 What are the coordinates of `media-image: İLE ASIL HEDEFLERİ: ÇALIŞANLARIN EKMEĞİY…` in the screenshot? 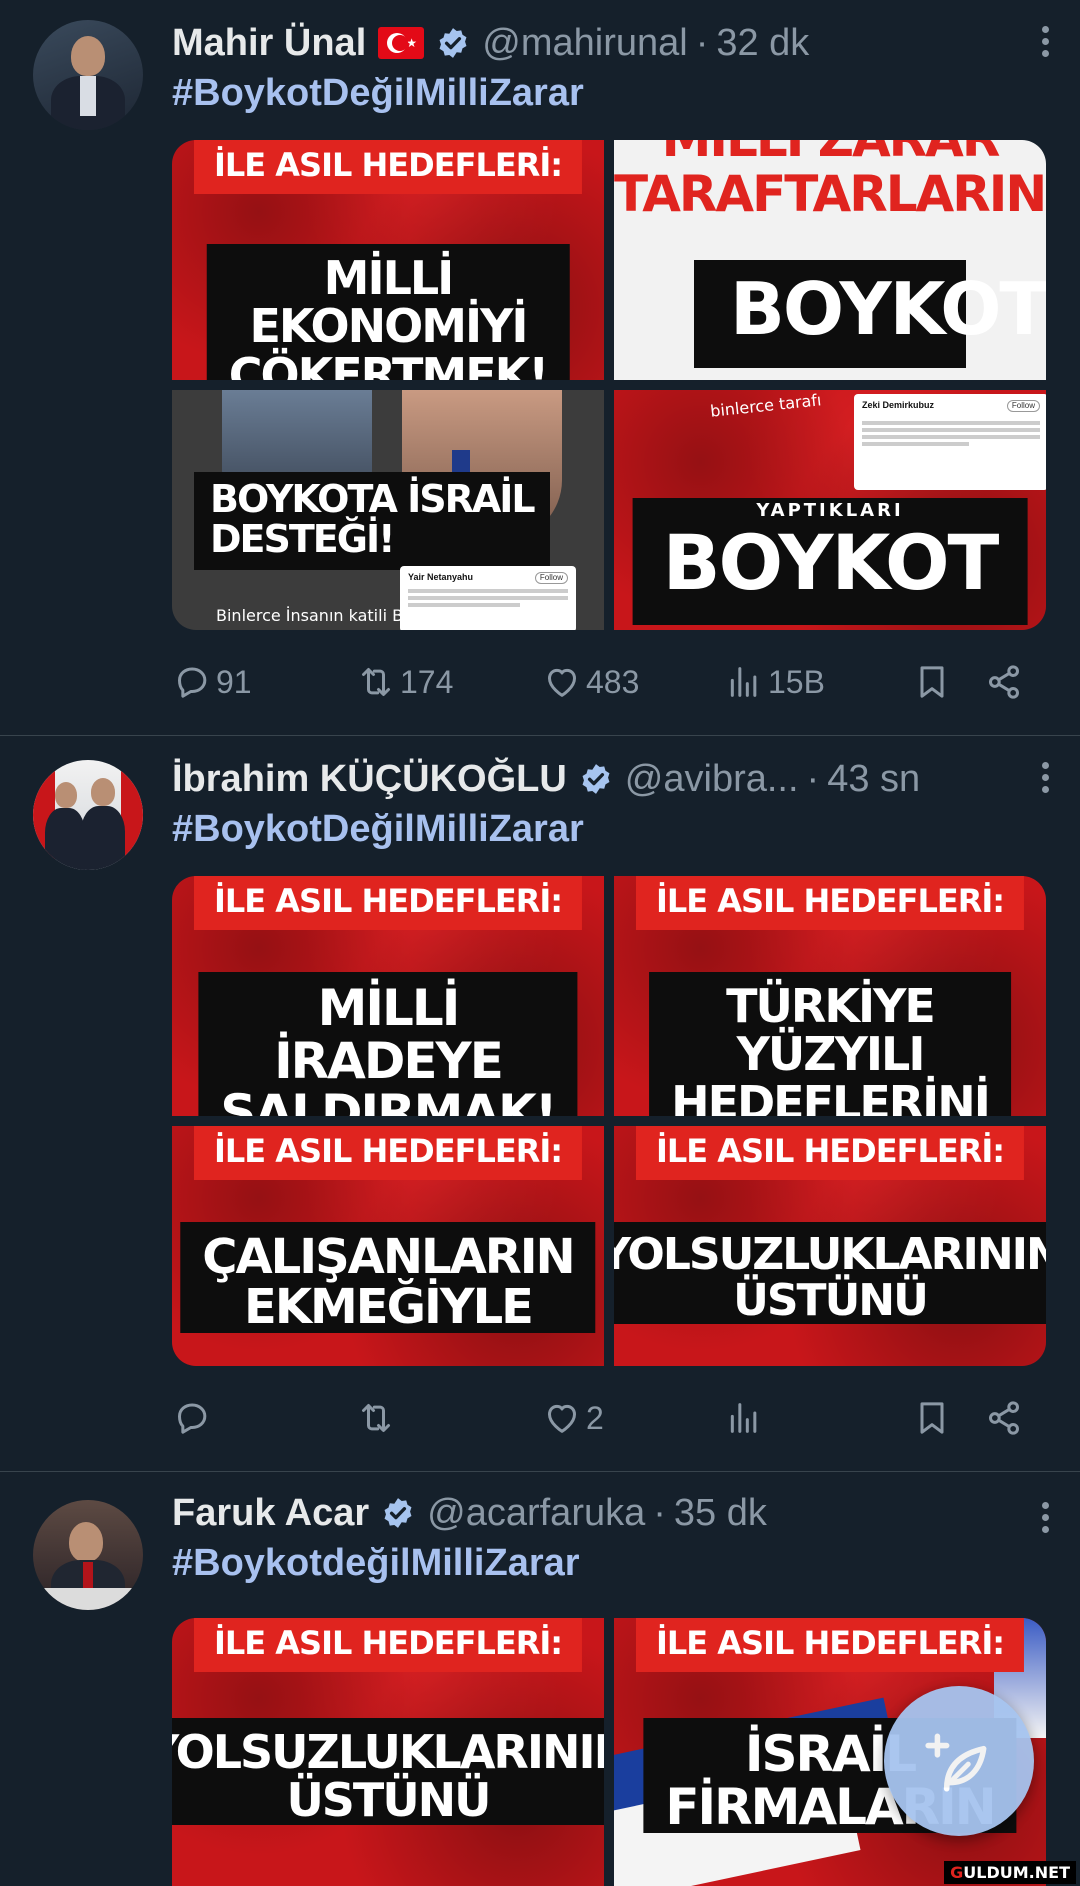 It's located at (388, 1246).